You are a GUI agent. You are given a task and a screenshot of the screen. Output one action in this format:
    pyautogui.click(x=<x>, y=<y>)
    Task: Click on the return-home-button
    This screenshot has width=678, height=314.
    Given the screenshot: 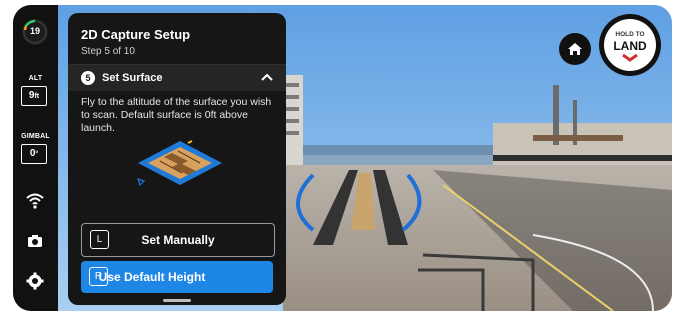 What is the action you would take?
    pyautogui.click(x=575, y=49)
    